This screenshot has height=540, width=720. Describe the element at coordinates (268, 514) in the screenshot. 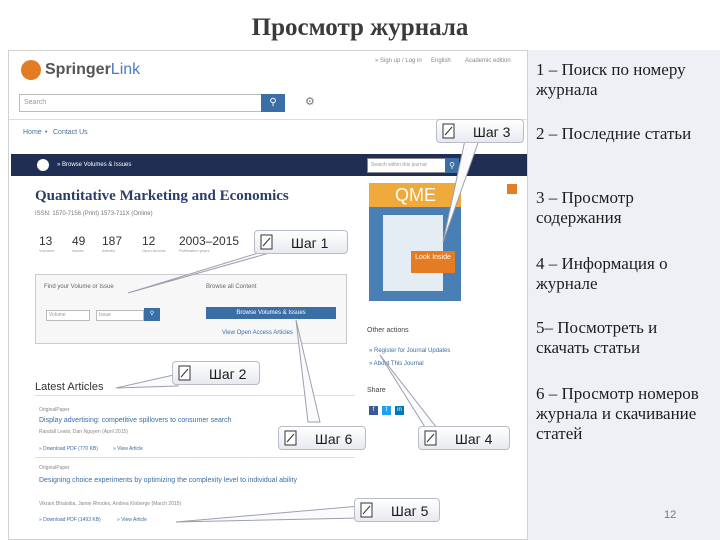

I see `pointer-step5` at that location.